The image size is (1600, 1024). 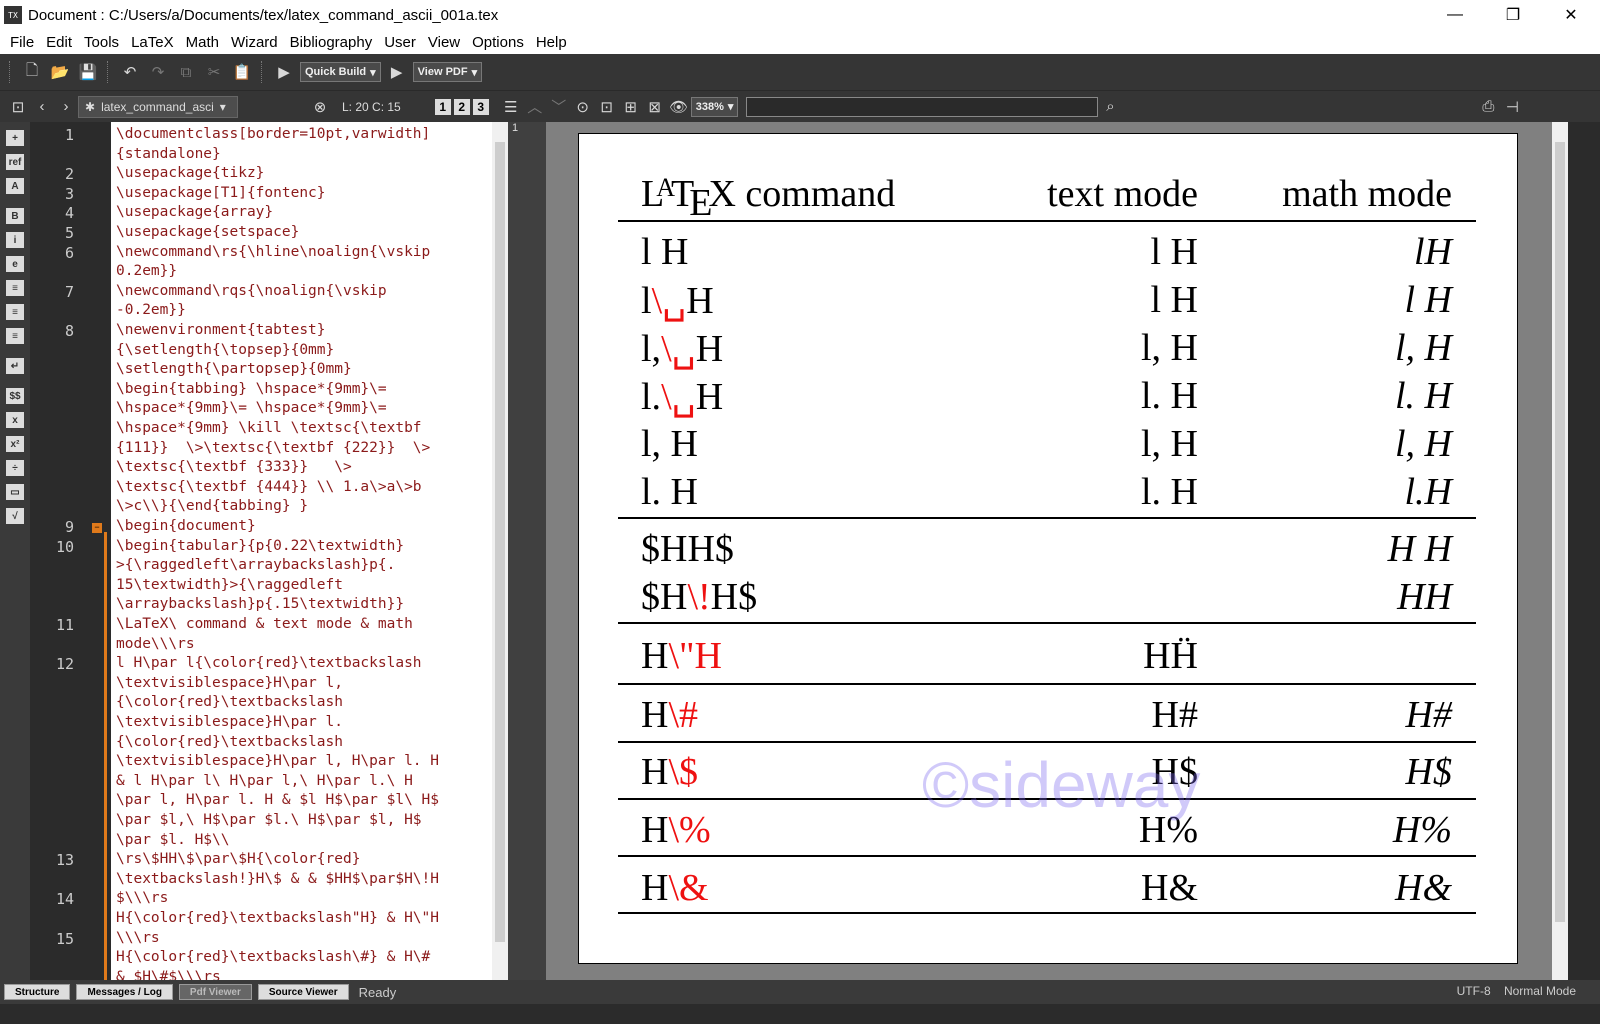 I want to click on symbol-icon: i, so click(x=15, y=240).